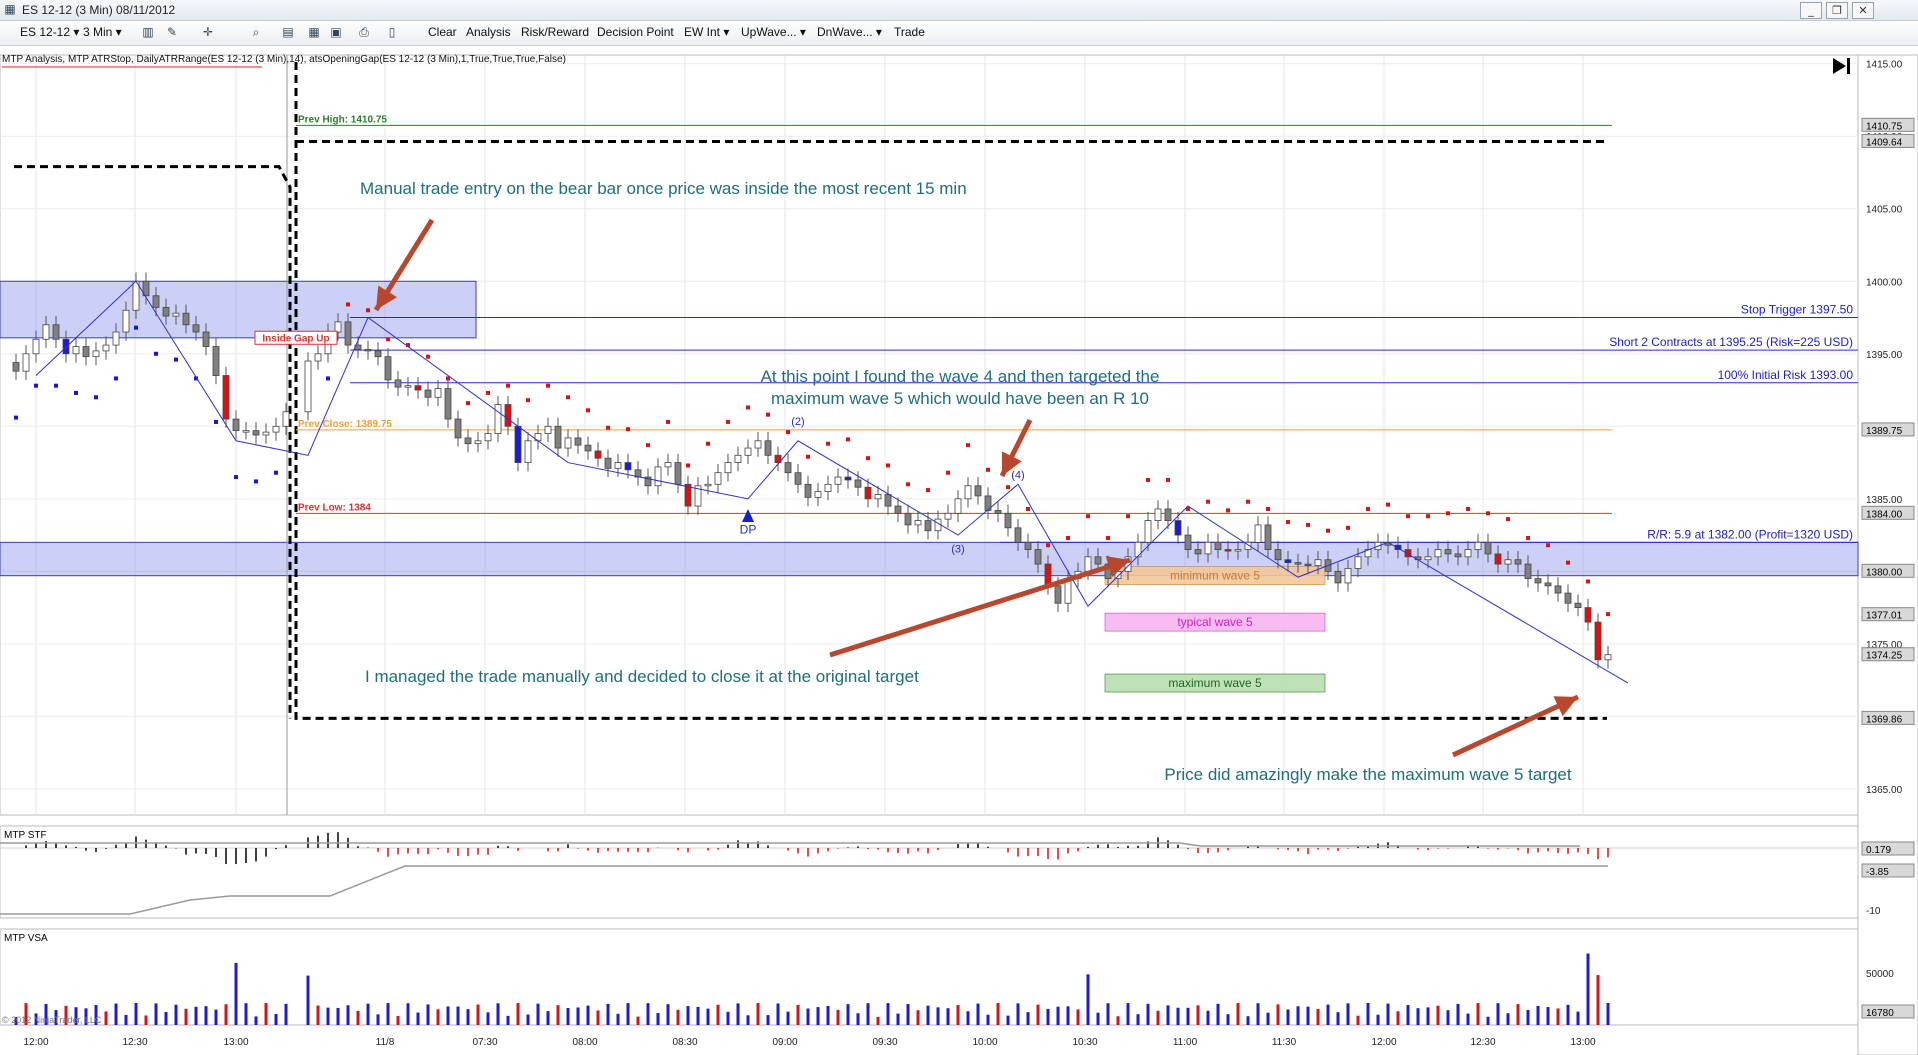 This screenshot has width=1918, height=1055. Describe the element at coordinates (172, 32) in the screenshot. I see `draw-pencil-icon: ✎` at that location.